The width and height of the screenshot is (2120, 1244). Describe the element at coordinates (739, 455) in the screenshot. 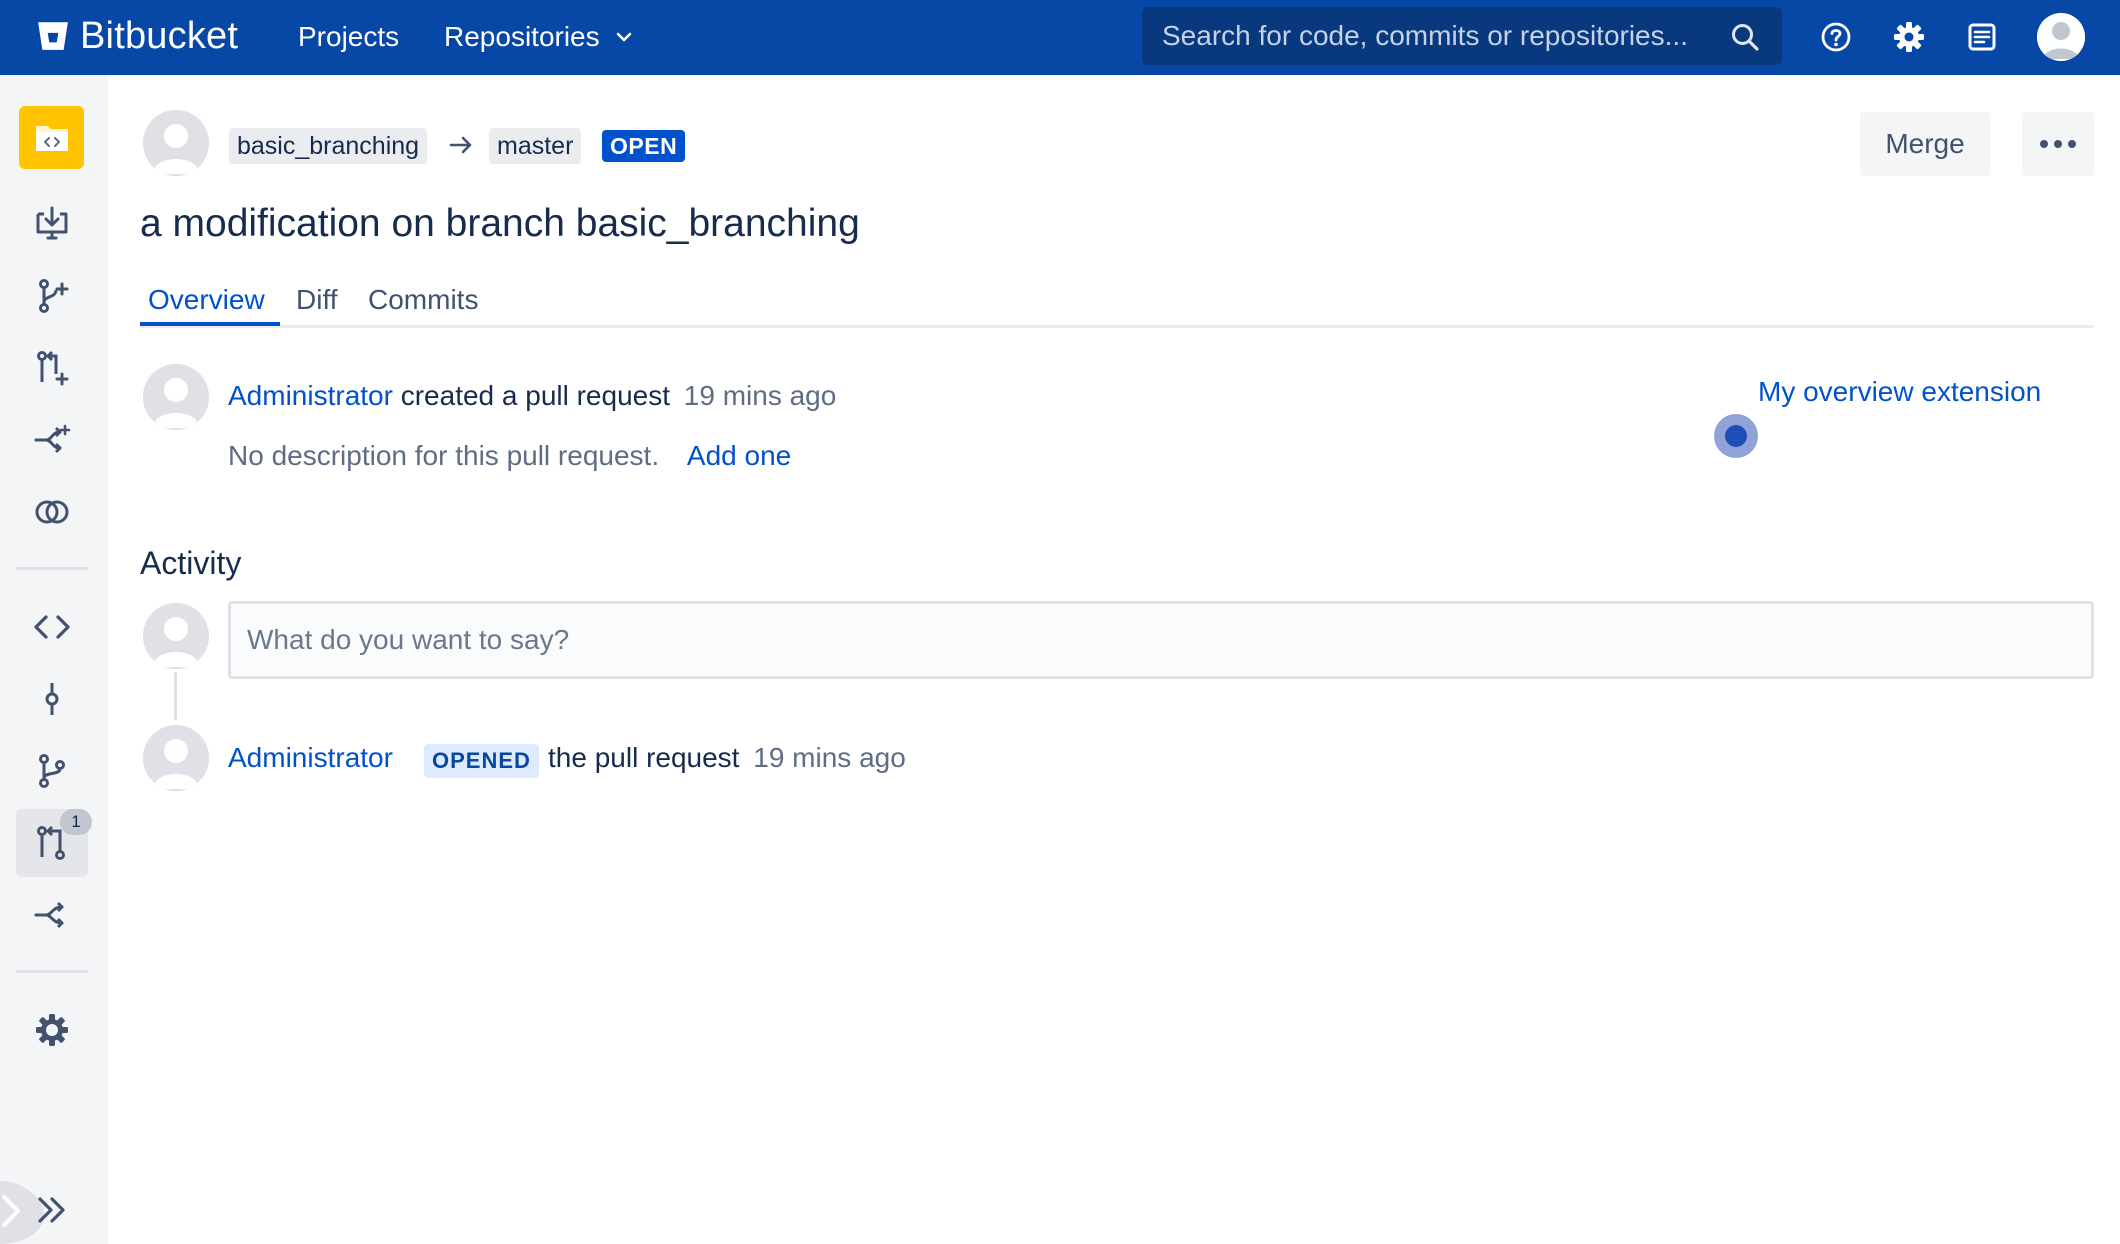

I see `add-description-link: Add one` at that location.